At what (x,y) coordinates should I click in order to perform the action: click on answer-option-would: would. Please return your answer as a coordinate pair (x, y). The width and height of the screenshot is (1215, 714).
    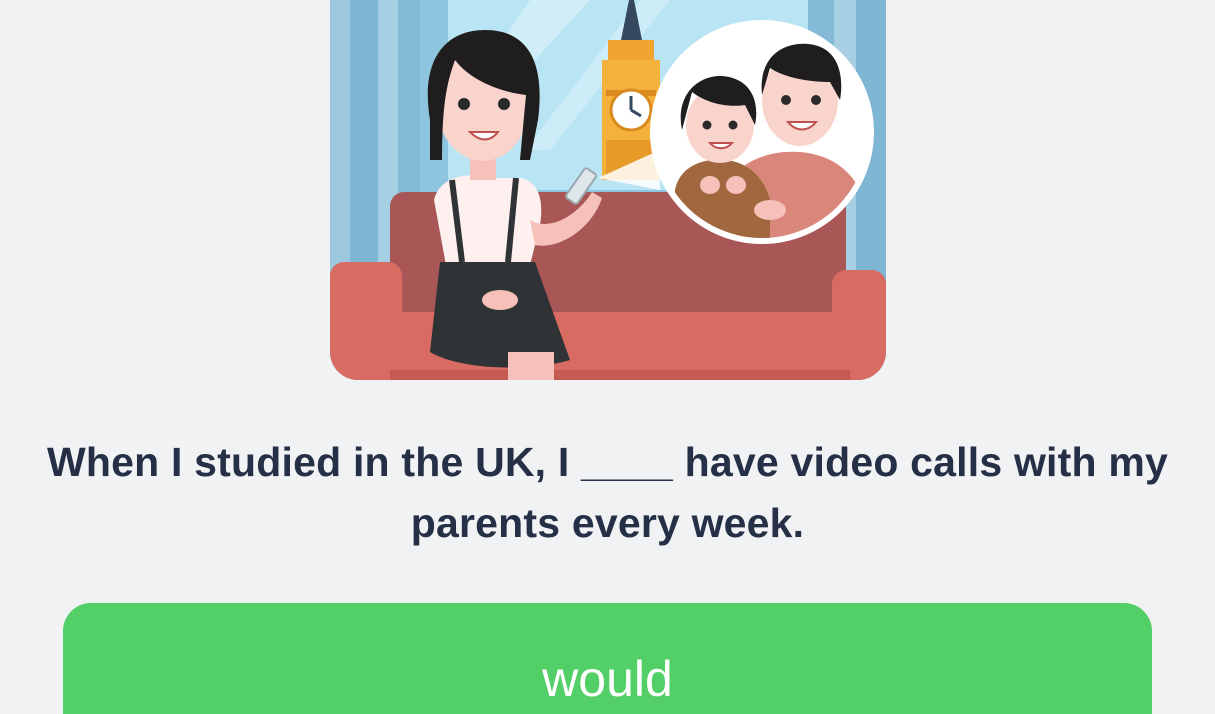
    Looking at the image, I should click on (607, 658).